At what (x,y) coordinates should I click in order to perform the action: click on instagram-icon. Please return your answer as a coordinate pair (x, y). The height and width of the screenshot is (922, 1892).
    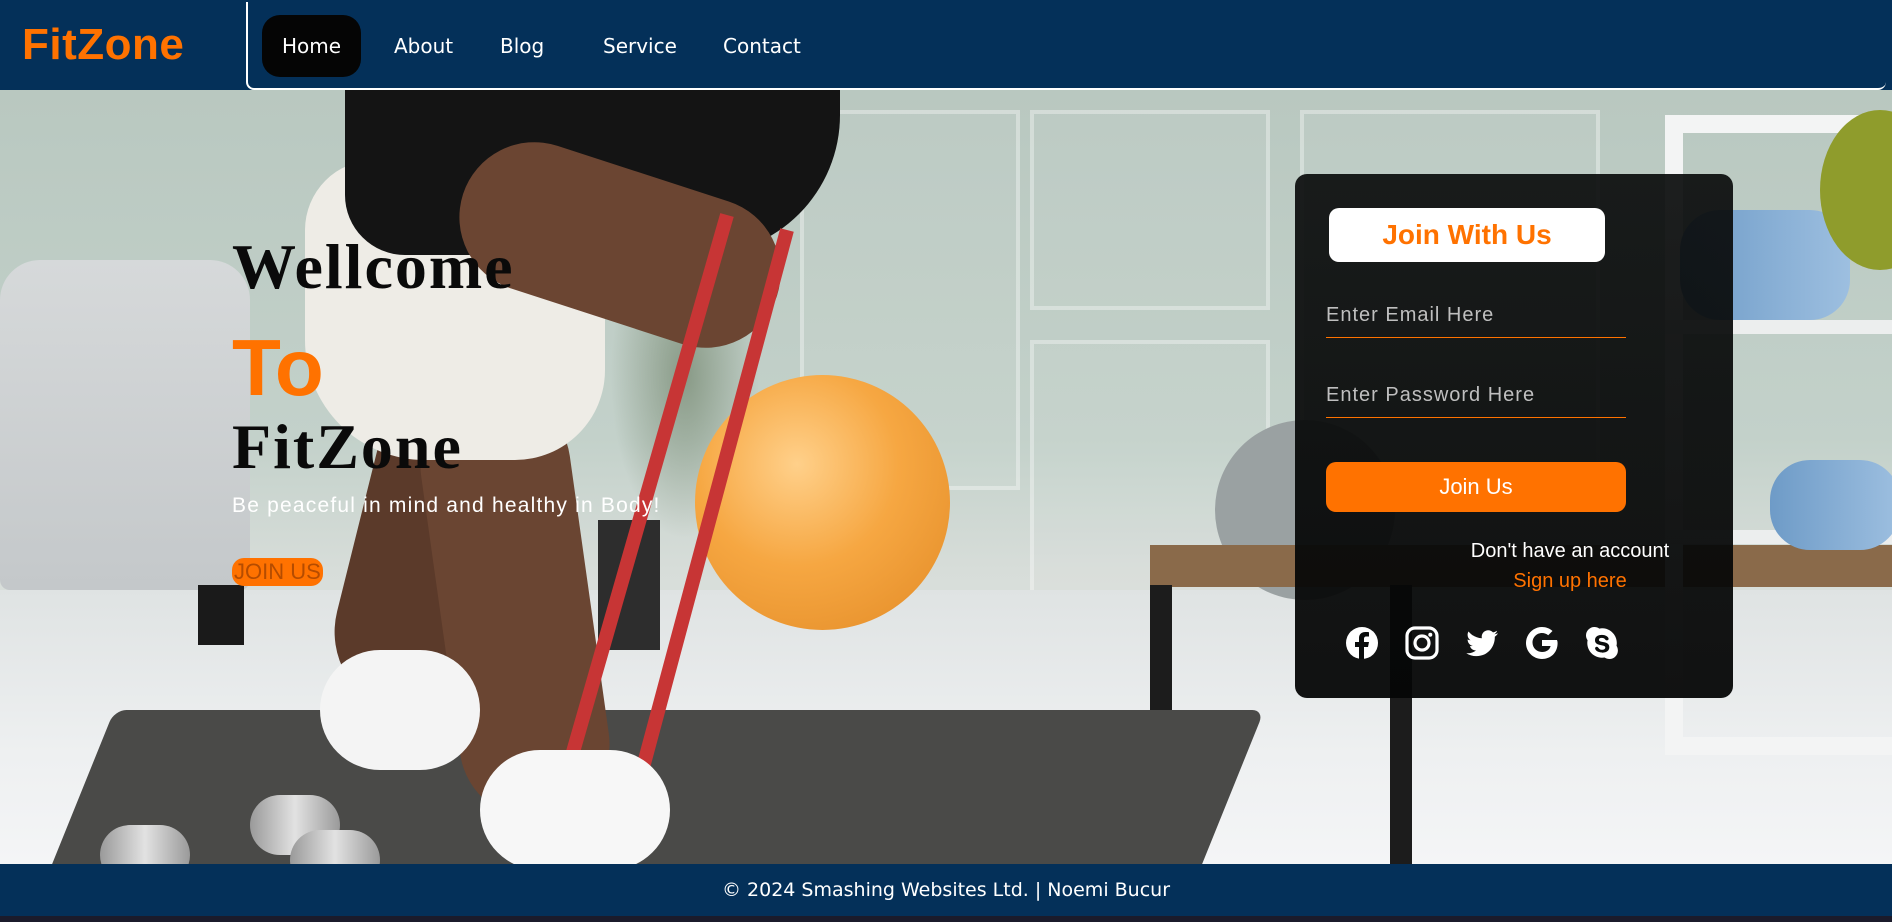
    Looking at the image, I should click on (1422, 643).